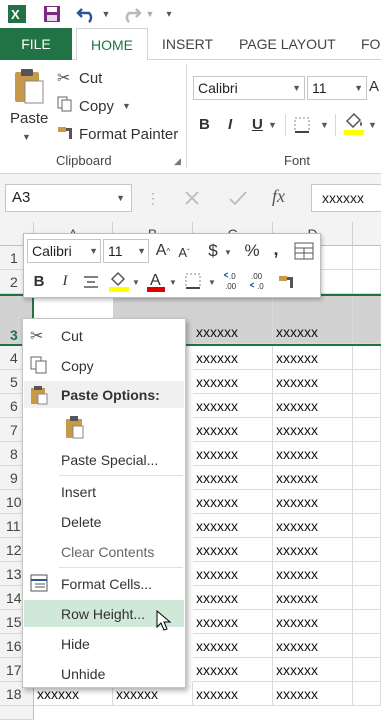 The width and height of the screenshot is (381, 720). I want to click on underline-button: U, so click(257, 124).